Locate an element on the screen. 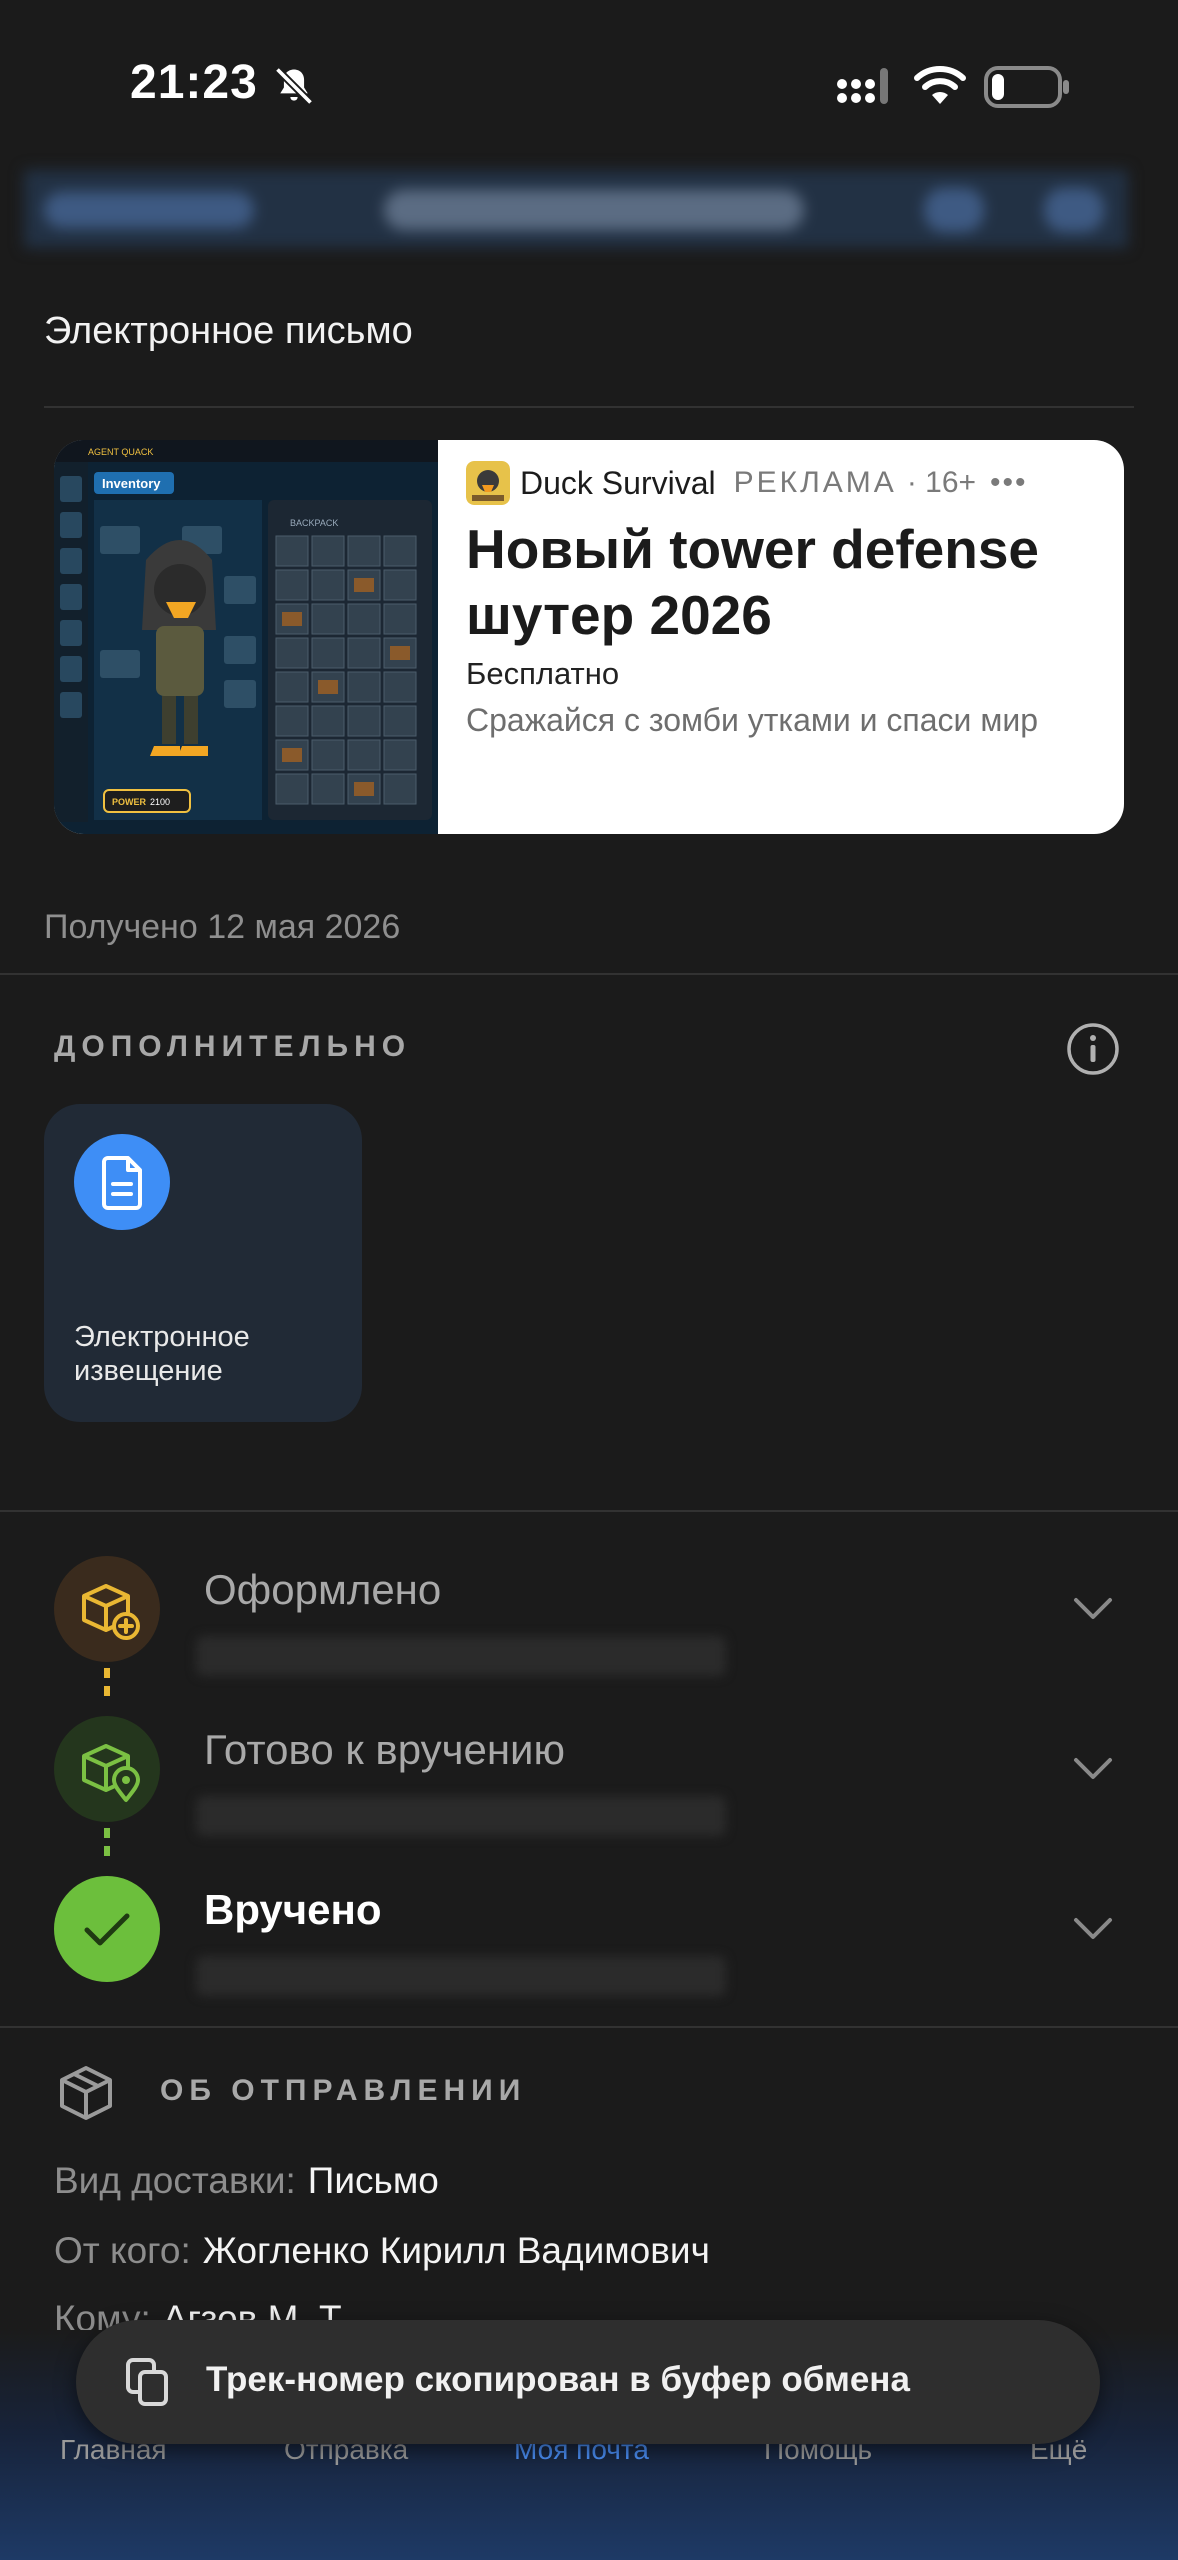 The width and height of the screenshot is (1178, 2560). ad-description: Сражайся с зомби утками и спаси мир is located at coordinates (752, 720).